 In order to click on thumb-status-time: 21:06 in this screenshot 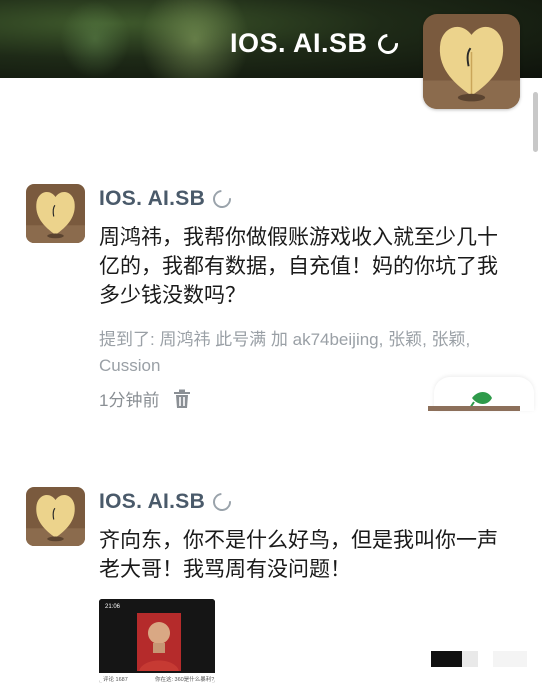, I will do `click(113, 607)`.